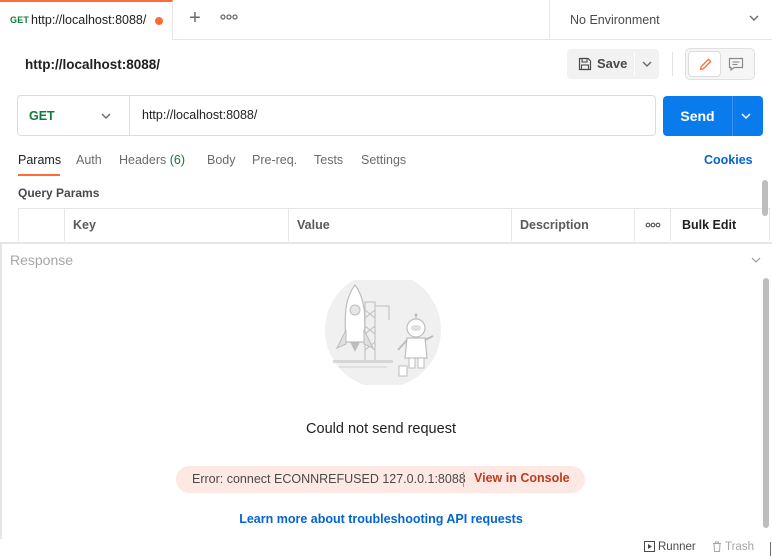  I want to click on description-header: Description, so click(554, 225).